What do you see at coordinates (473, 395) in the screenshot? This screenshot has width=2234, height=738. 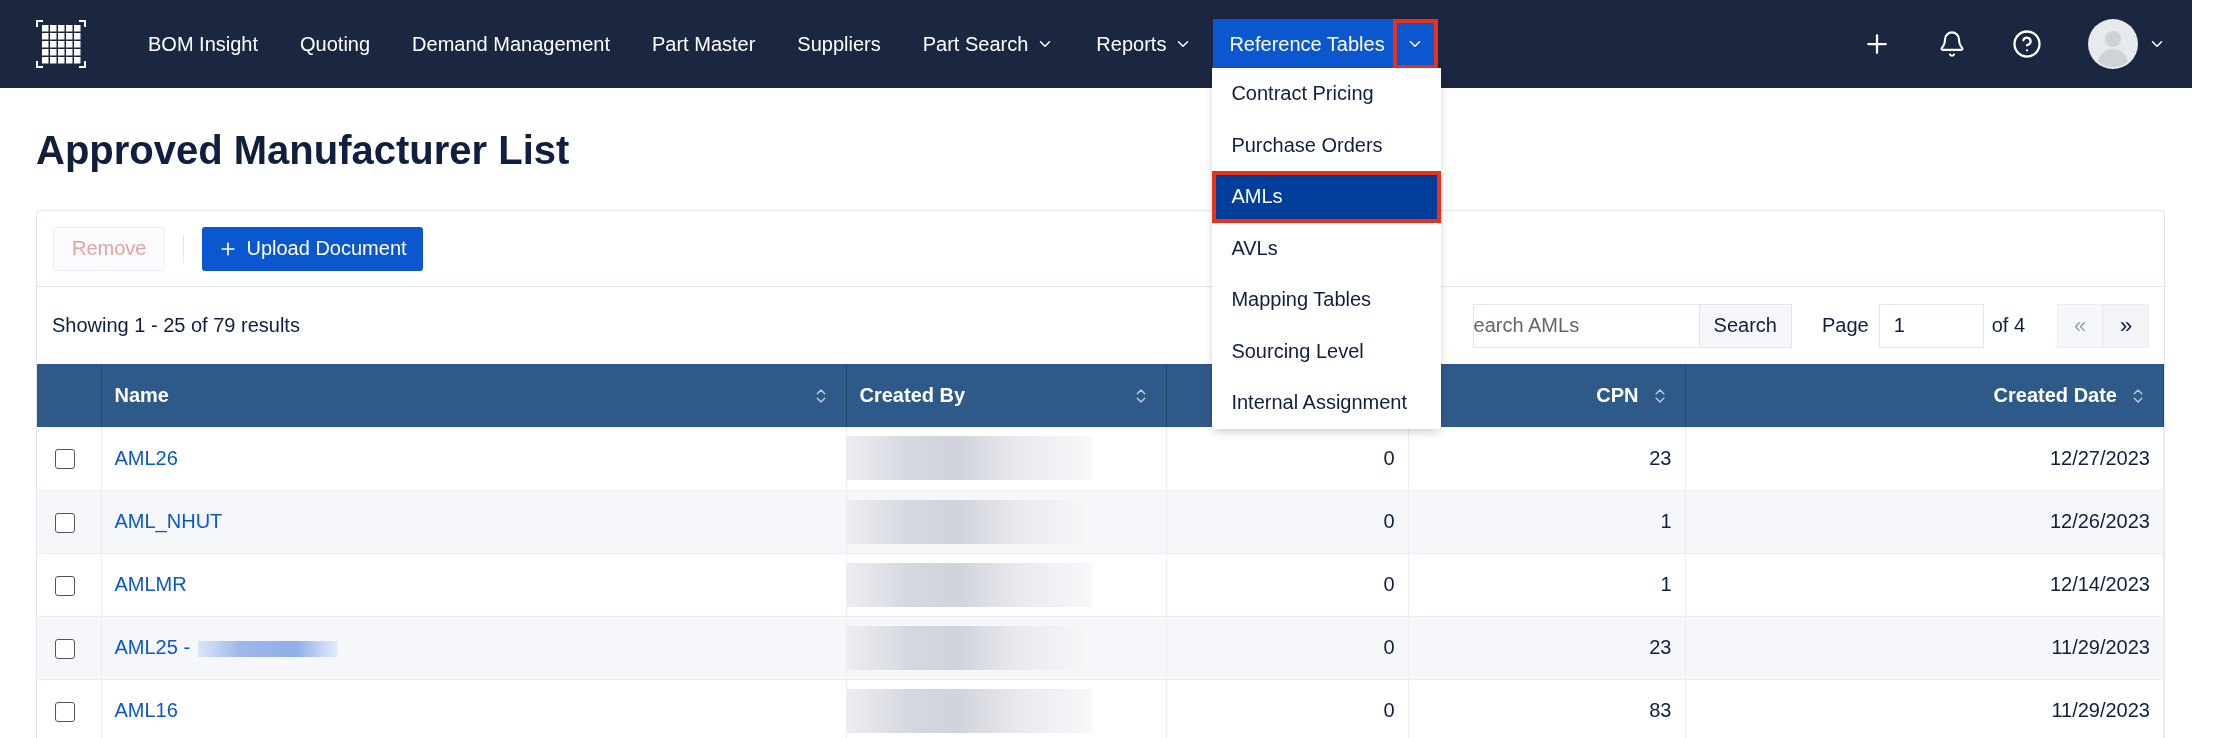 I see `column-header: Name` at bounding box center [473, 395].